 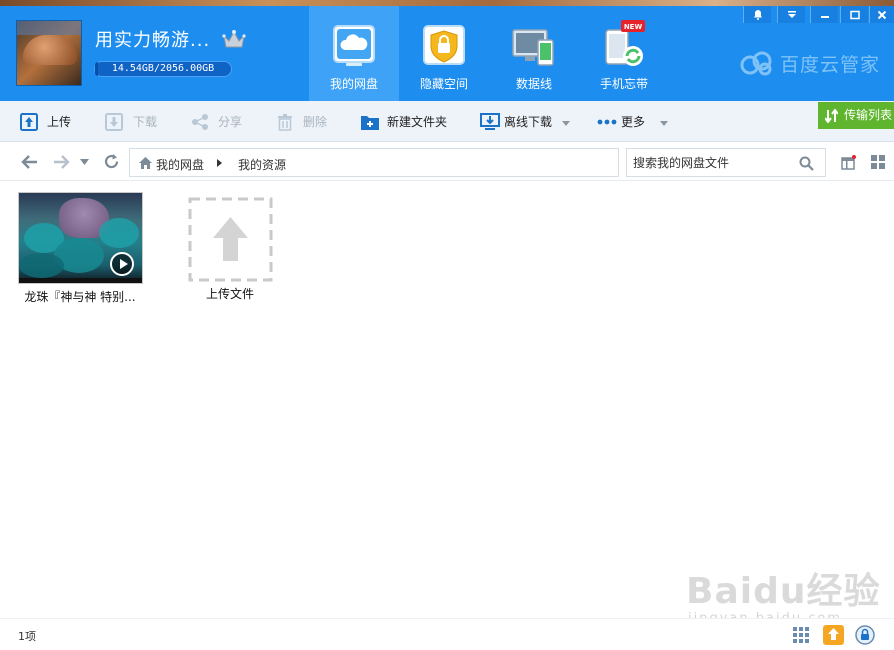 What do you see at coordinates (490, 121) in the screenshot?
I see `offline-download-icon` at bounding box center [490, 121].